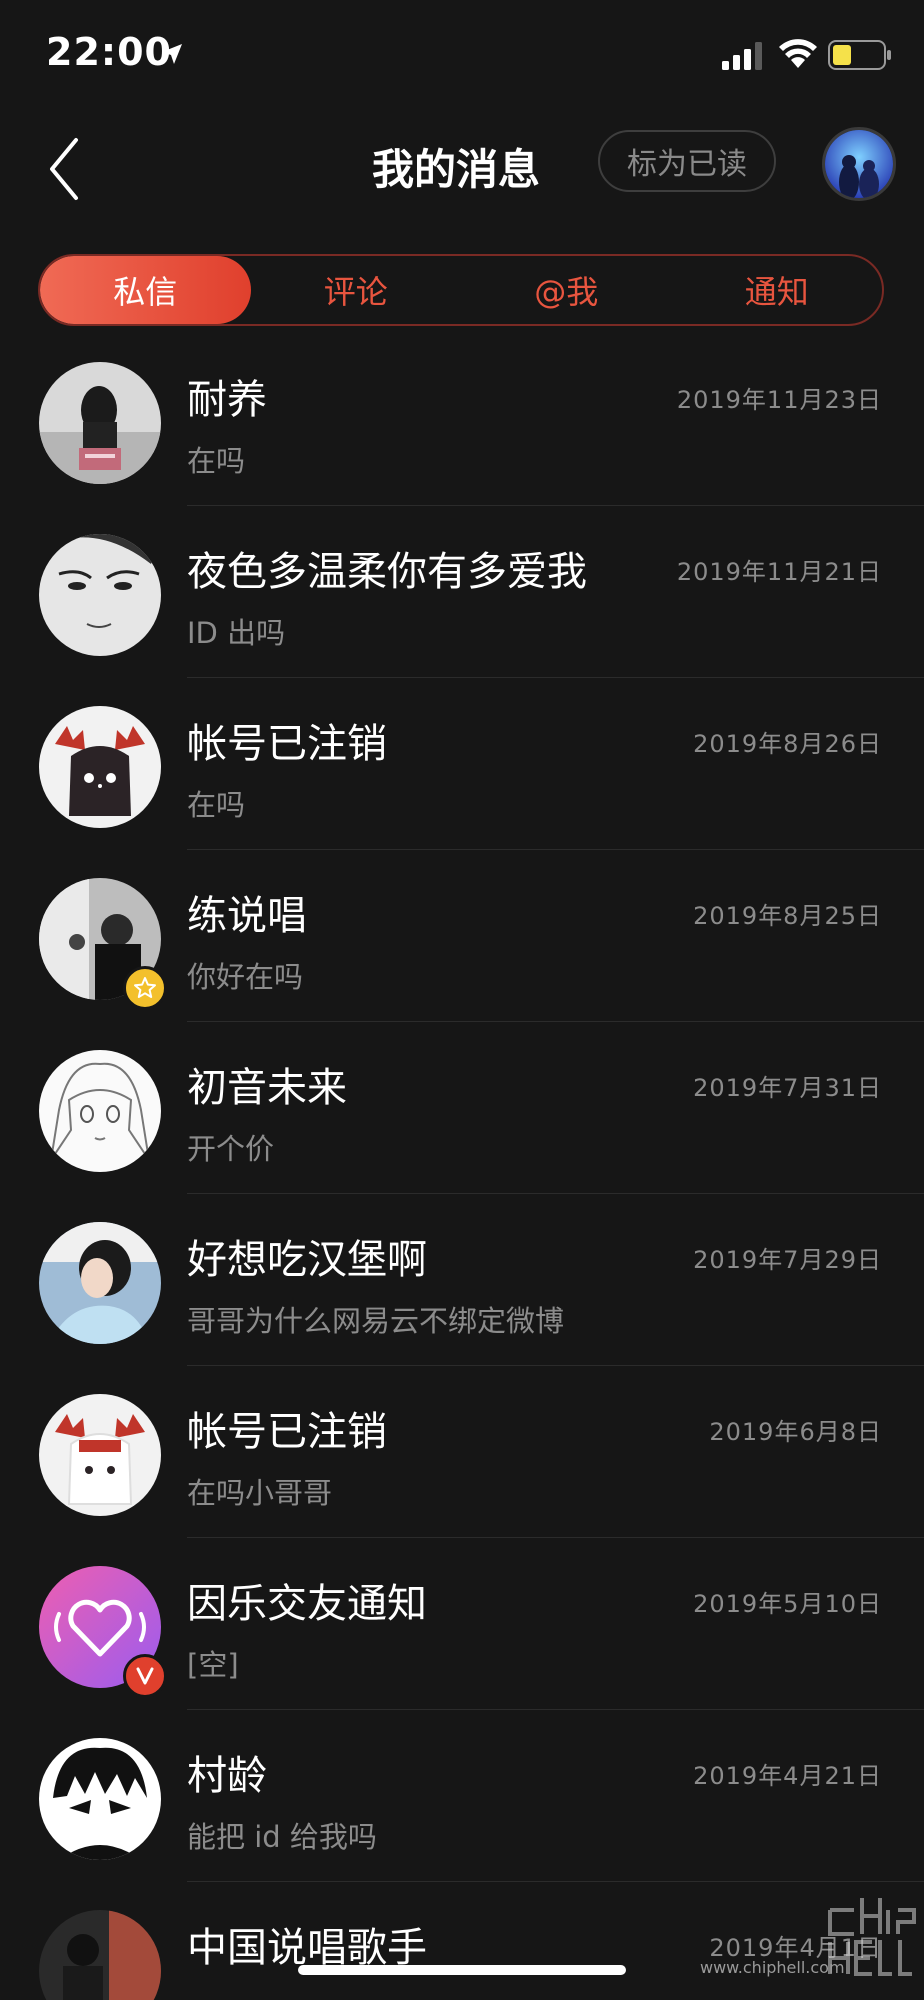 Image resolution: width=924 pixels, height=2000 pixels. I want to click on message-date: 2019年8月26日, so click(787, 744).